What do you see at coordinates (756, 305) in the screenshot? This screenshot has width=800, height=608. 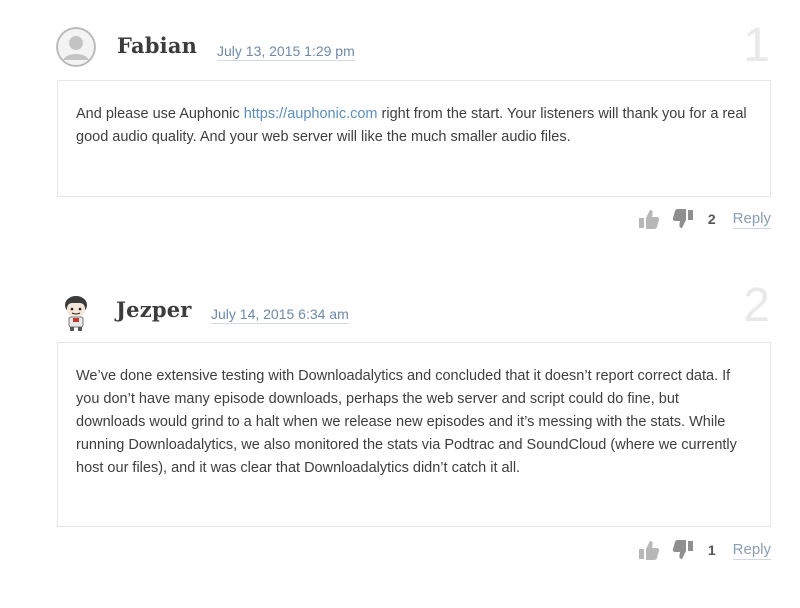 I see `comment-number: 2` at bounding box center [756, 305].